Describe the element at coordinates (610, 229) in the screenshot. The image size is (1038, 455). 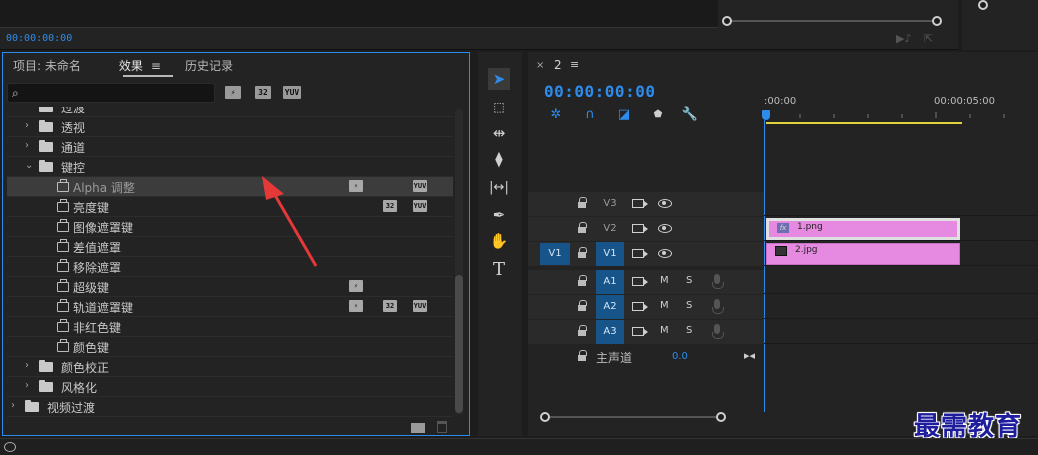
I see `track-name: V2` at that location.